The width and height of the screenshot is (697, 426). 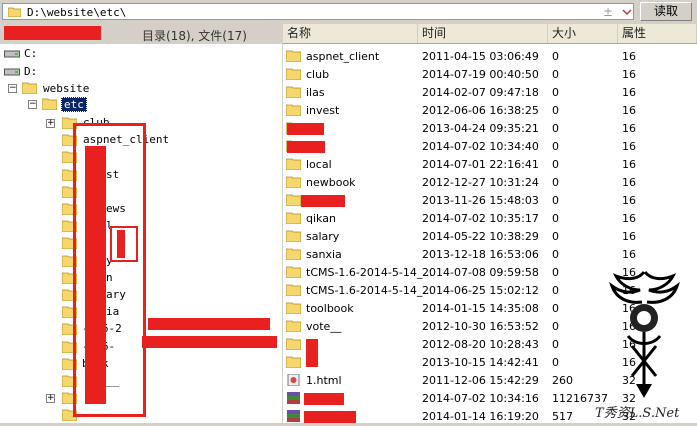 I want to click on file-time: 2013-04-24 09:35:21, so click(x=480, y=128).